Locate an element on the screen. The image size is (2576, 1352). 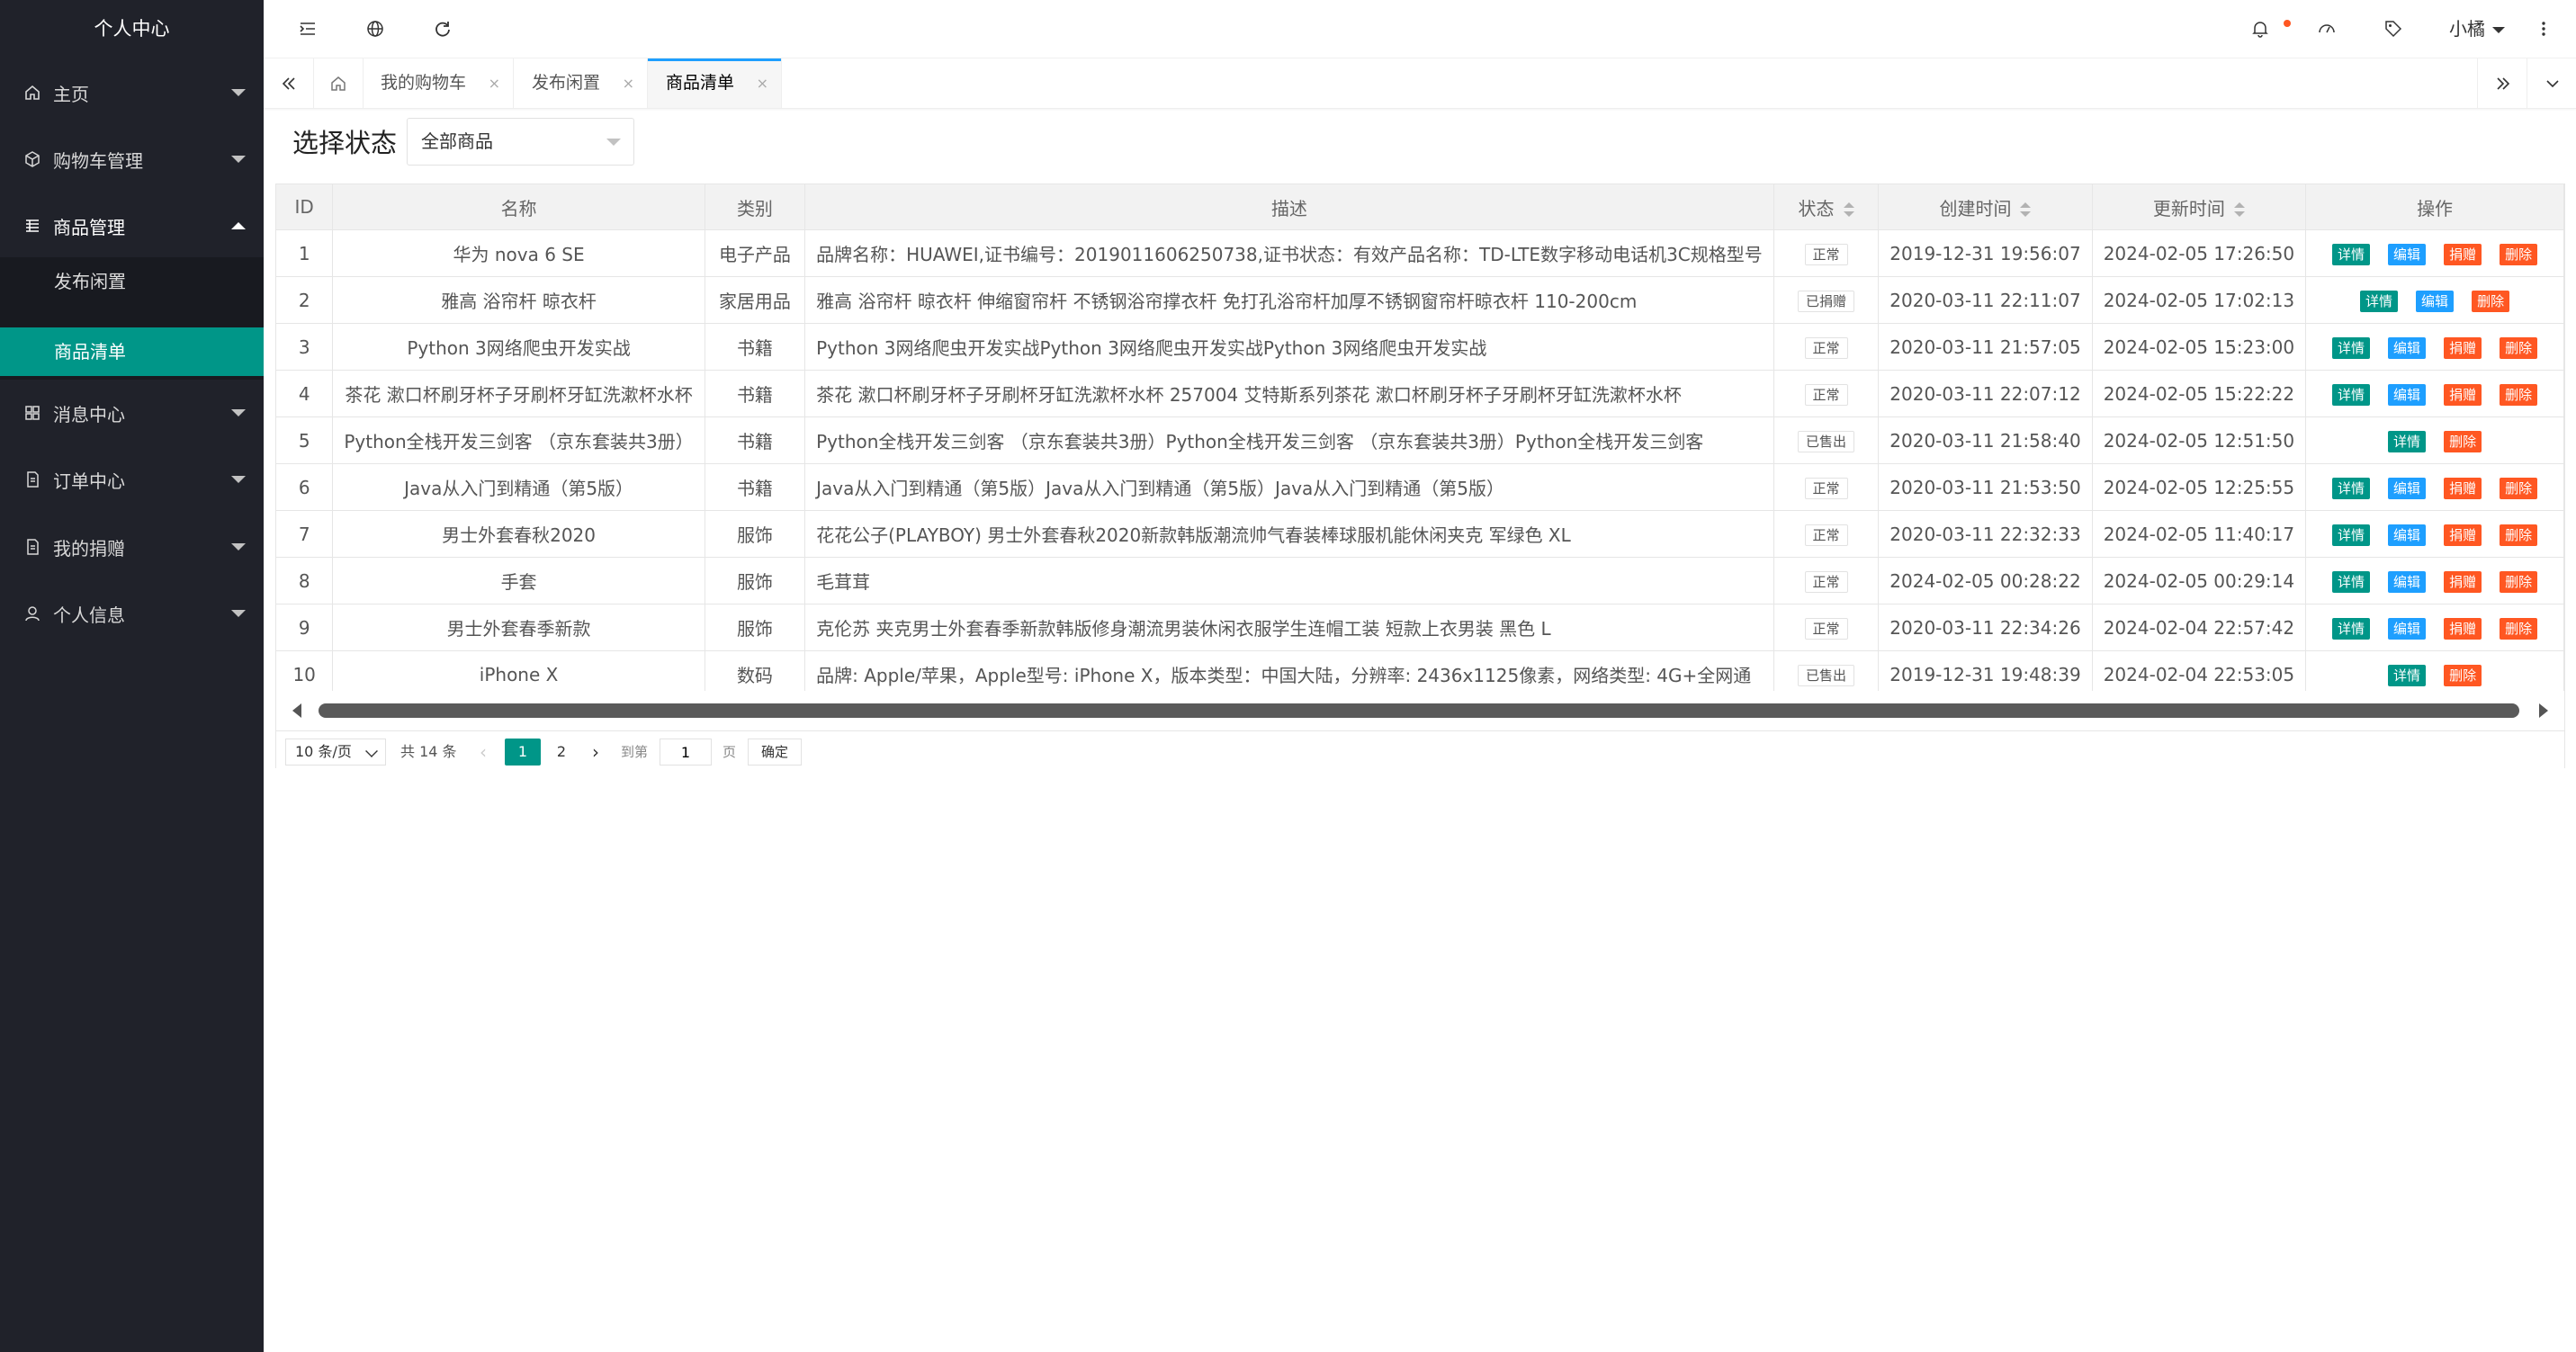
cell-status: 正常 is located at coordinates (1827, 394).